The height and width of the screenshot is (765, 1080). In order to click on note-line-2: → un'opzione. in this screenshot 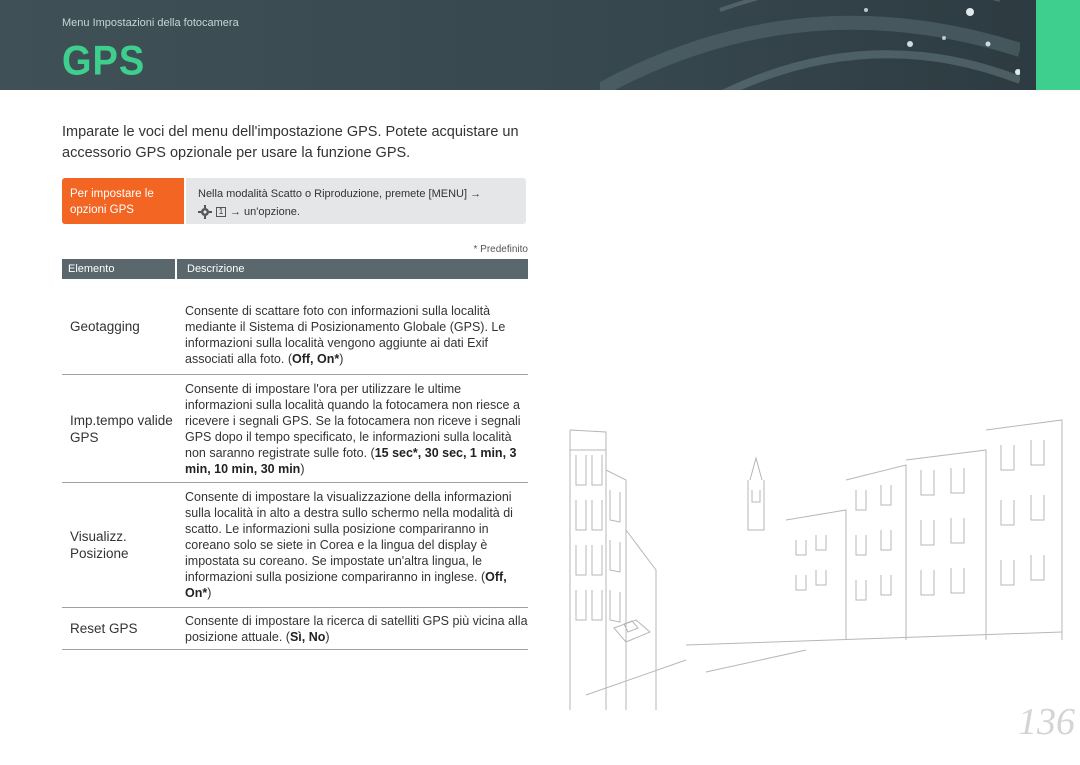, I will do `click(265, 212)`.